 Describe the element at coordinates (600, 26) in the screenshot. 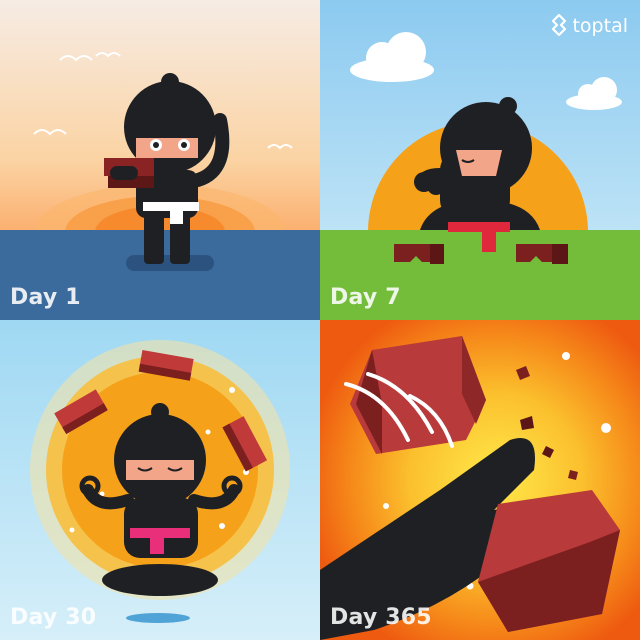

I see `brand-name: toptal` at that location.